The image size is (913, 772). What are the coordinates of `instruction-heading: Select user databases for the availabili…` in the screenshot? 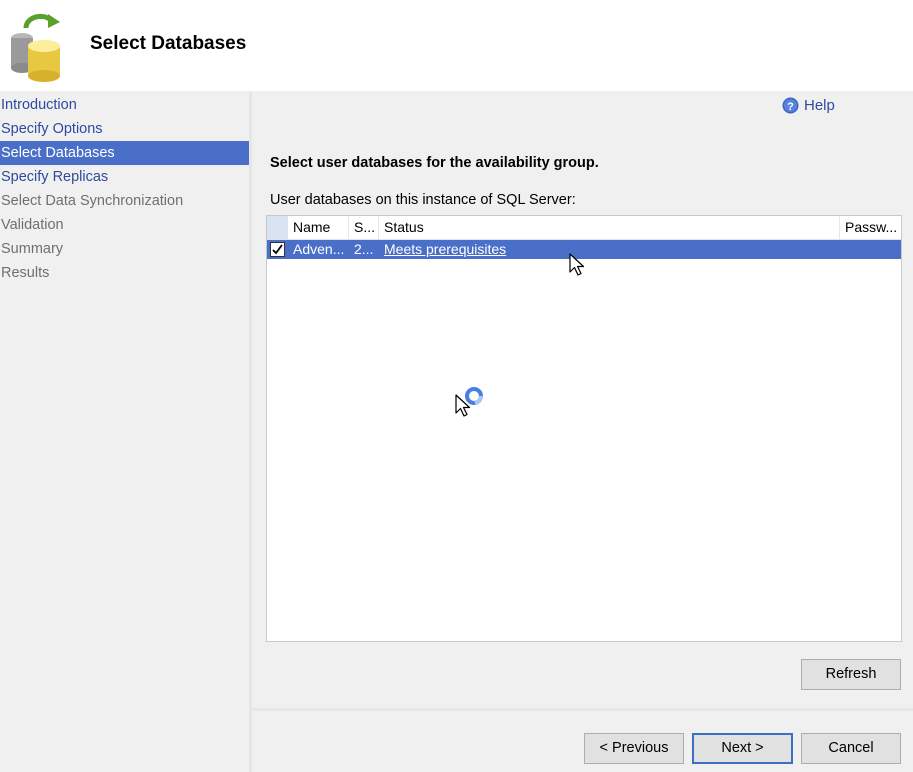 It's located at (434, 163).